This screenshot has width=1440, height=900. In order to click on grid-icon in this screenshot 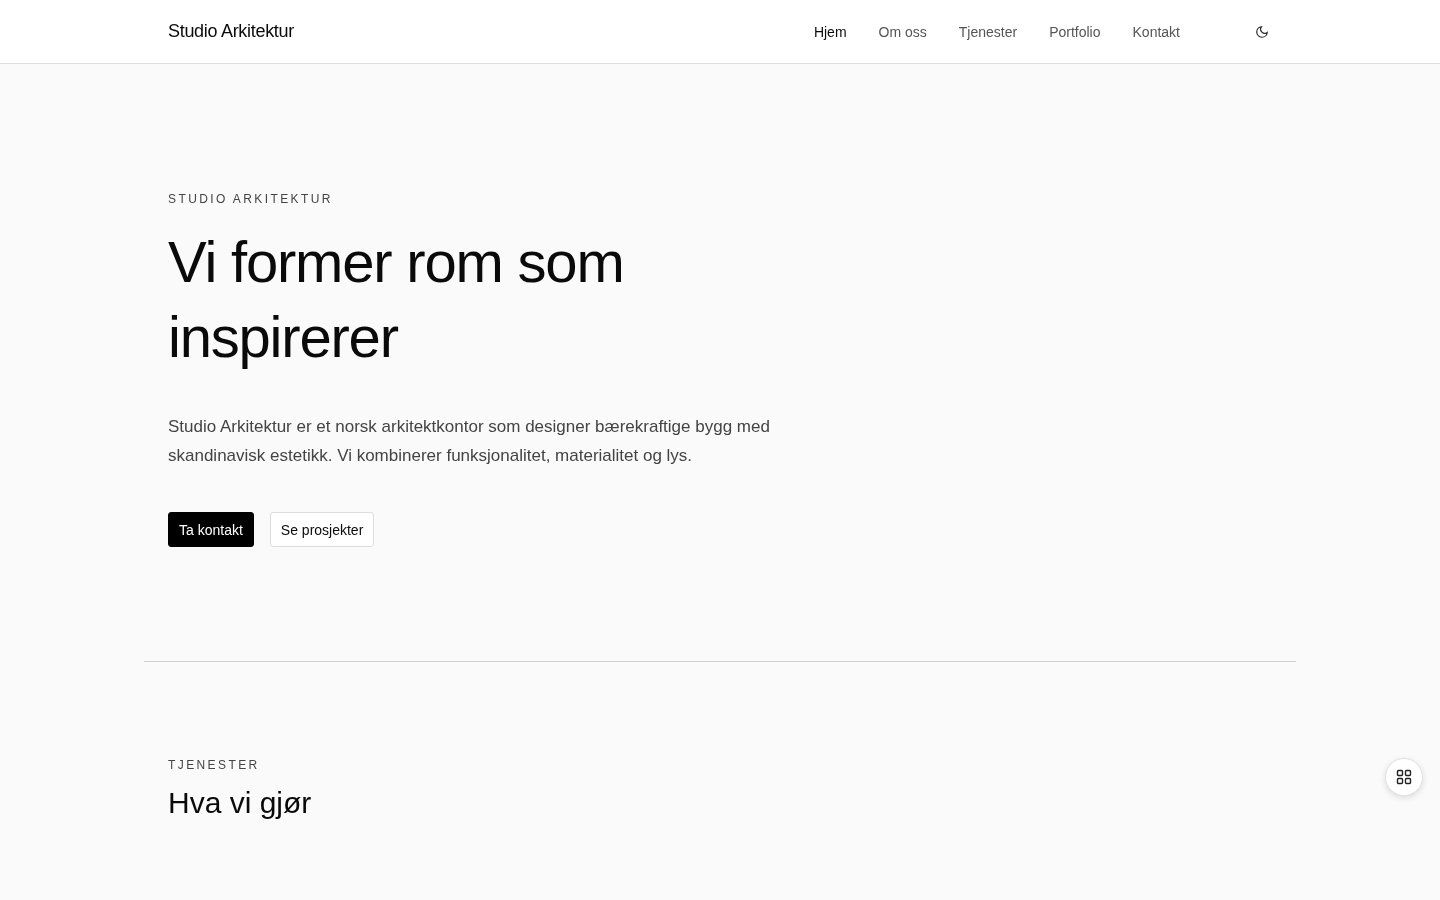, I will do `click(1404, 777)`.